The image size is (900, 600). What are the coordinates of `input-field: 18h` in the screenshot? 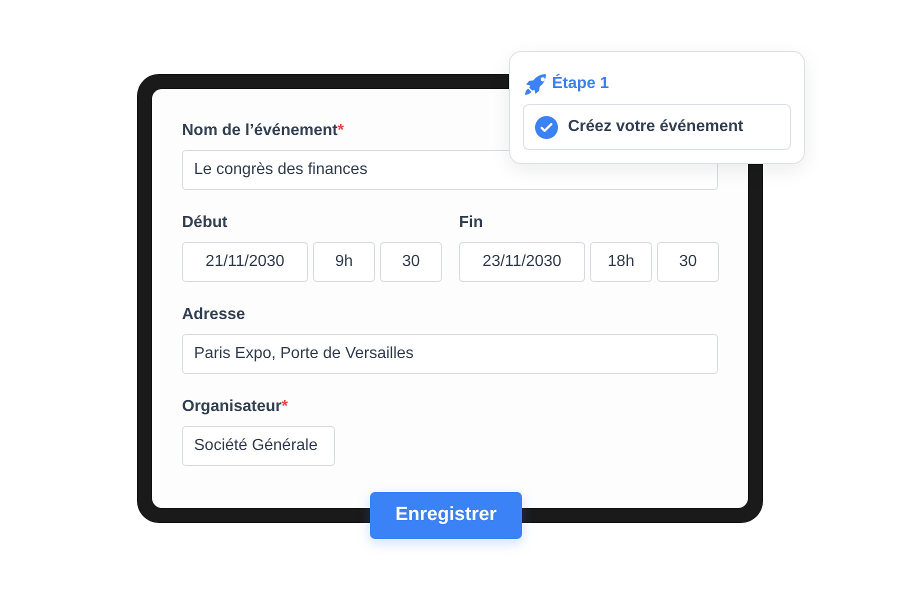 It's located at (621, 262).